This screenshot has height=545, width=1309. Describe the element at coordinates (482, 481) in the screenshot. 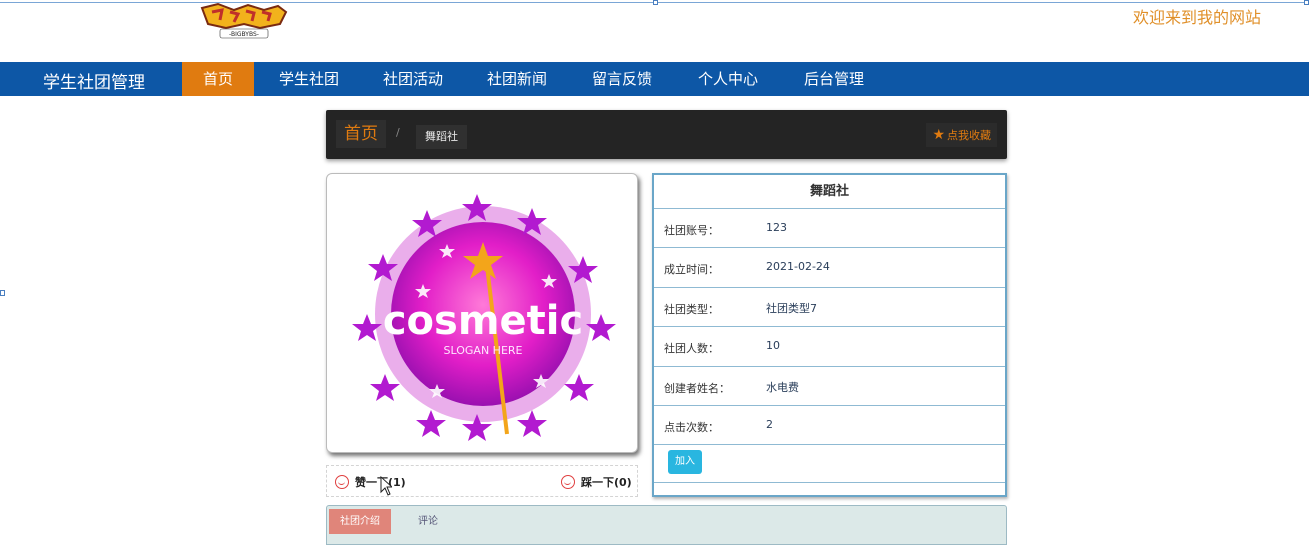

I see `vote-bar: 赞一下(1) 踩一下(0)` at that location.